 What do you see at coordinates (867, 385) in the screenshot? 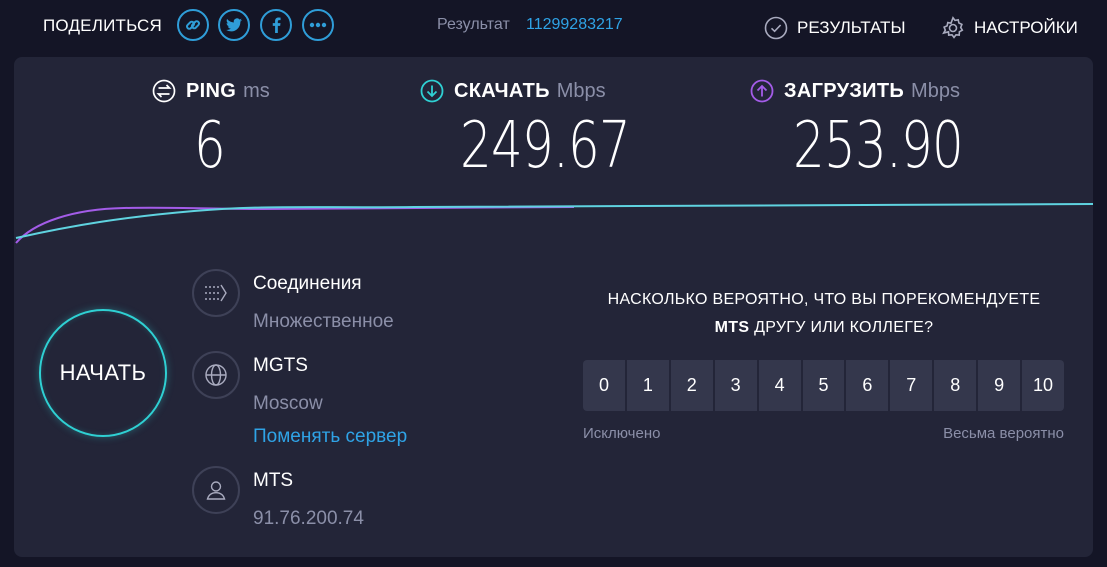
I see `rating-button-6: 6` at bounding box center [867, 385].